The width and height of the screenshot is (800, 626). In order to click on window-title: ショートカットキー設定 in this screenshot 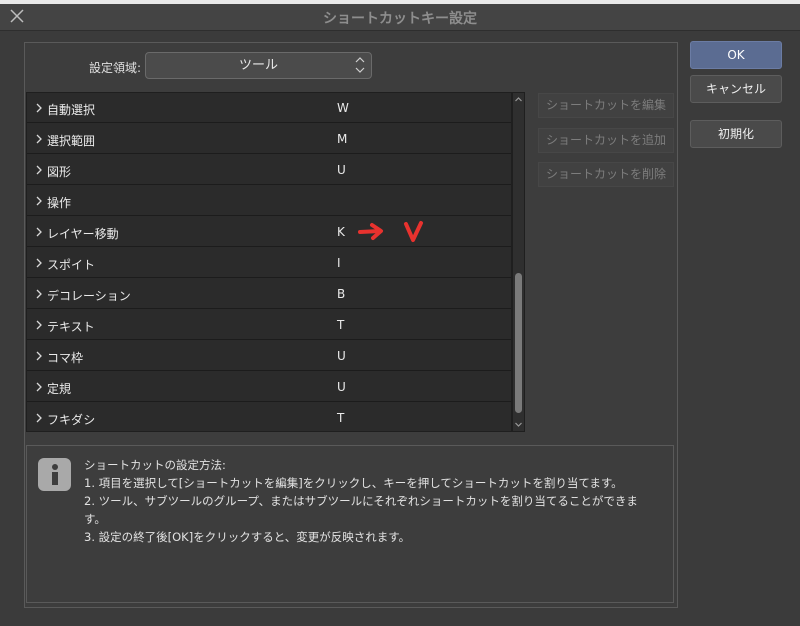, I will do `click(400, 19)`.